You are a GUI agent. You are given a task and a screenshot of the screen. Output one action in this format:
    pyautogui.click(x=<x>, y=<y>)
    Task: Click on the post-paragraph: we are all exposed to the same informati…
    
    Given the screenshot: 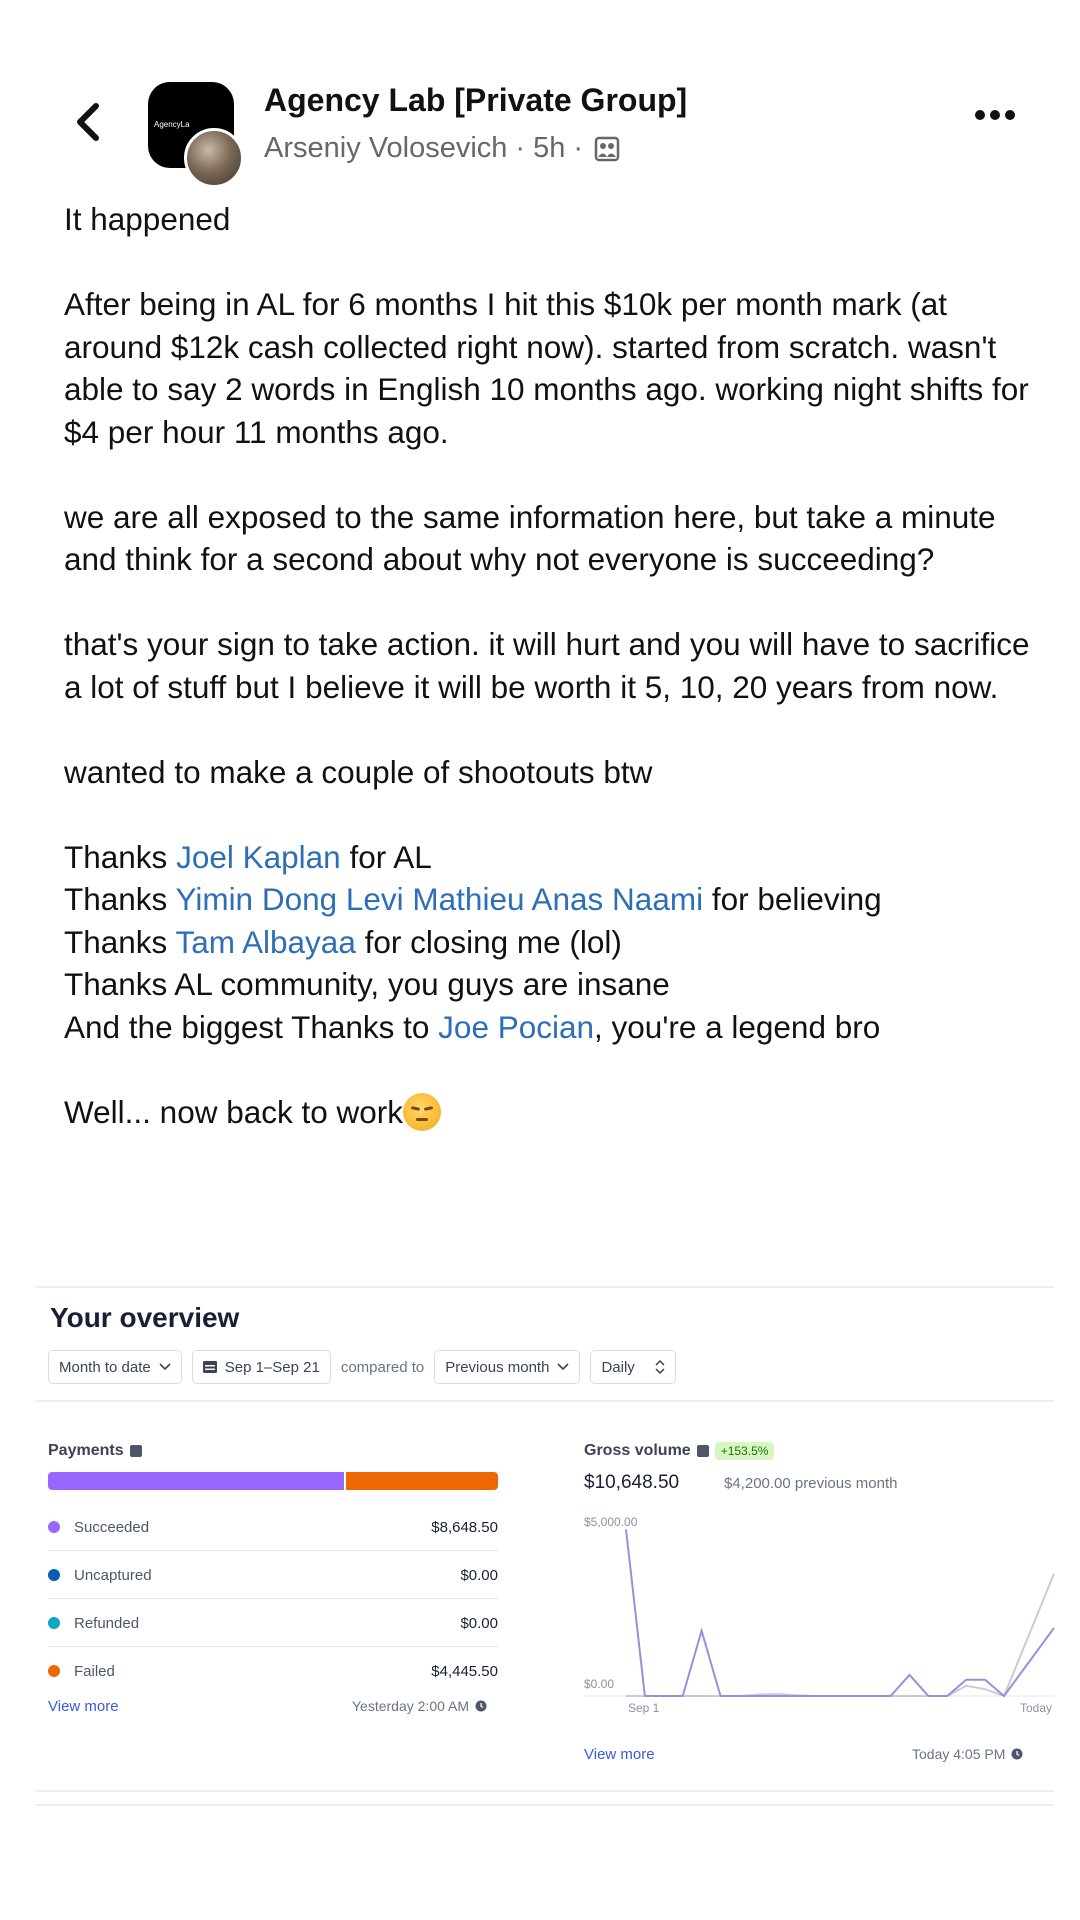 What is the action you would take?
    pyautogui.click(x=530, y=538)
    